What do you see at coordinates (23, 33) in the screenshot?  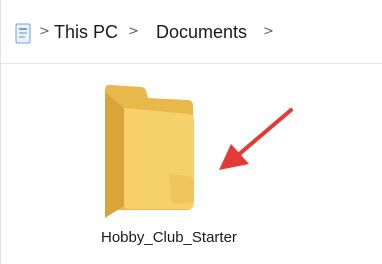 I see `pc-location-icon` at bounding box center [23, 33].